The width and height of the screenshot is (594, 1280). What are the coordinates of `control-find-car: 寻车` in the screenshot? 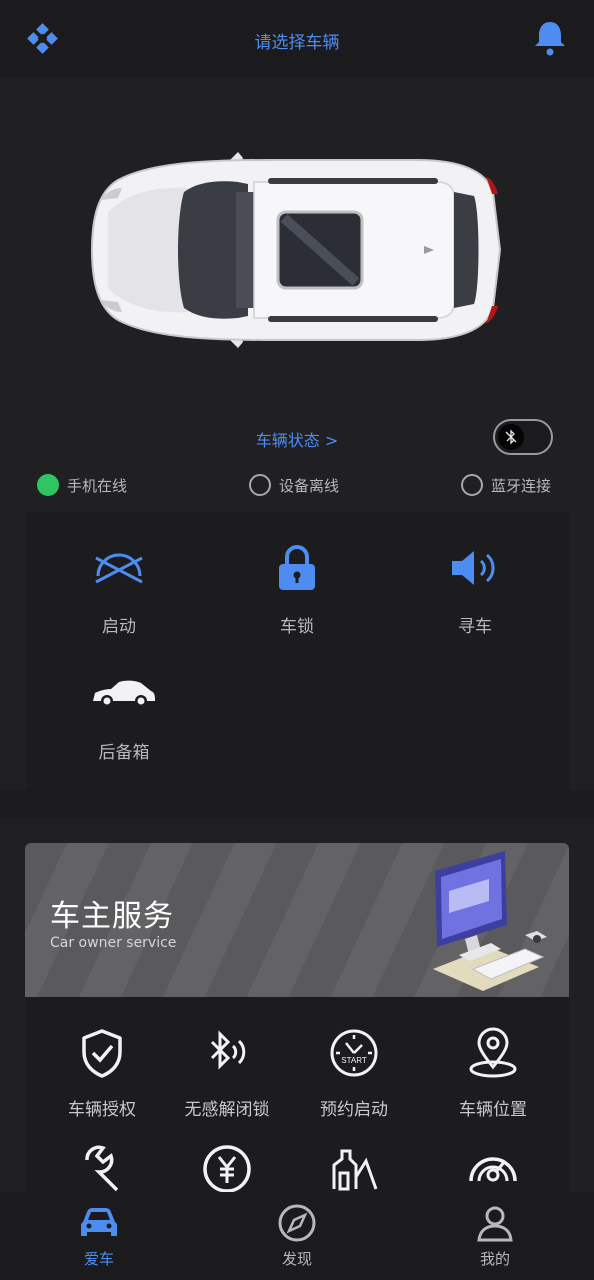 It's located at (475, 588).